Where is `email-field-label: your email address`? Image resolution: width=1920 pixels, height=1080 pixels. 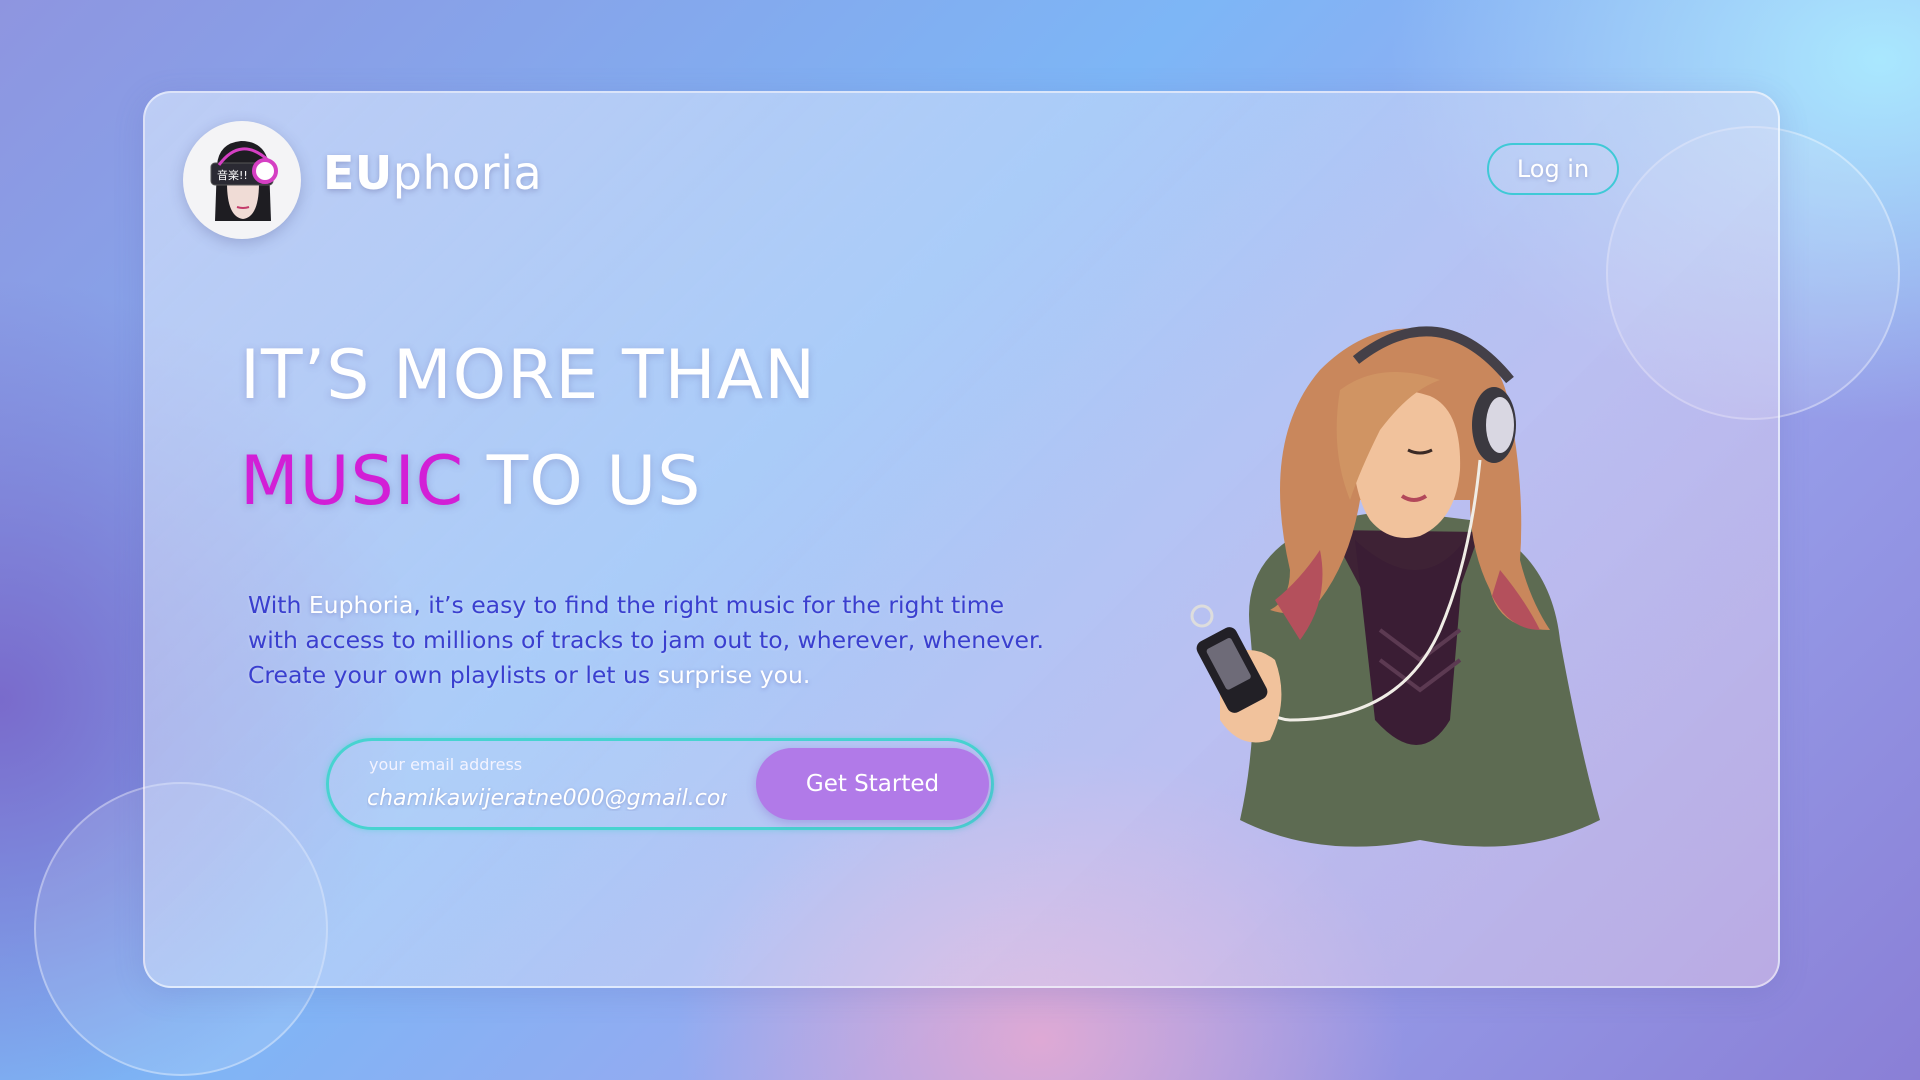 email-field-label: your email address is located at coordinates (446, 764).